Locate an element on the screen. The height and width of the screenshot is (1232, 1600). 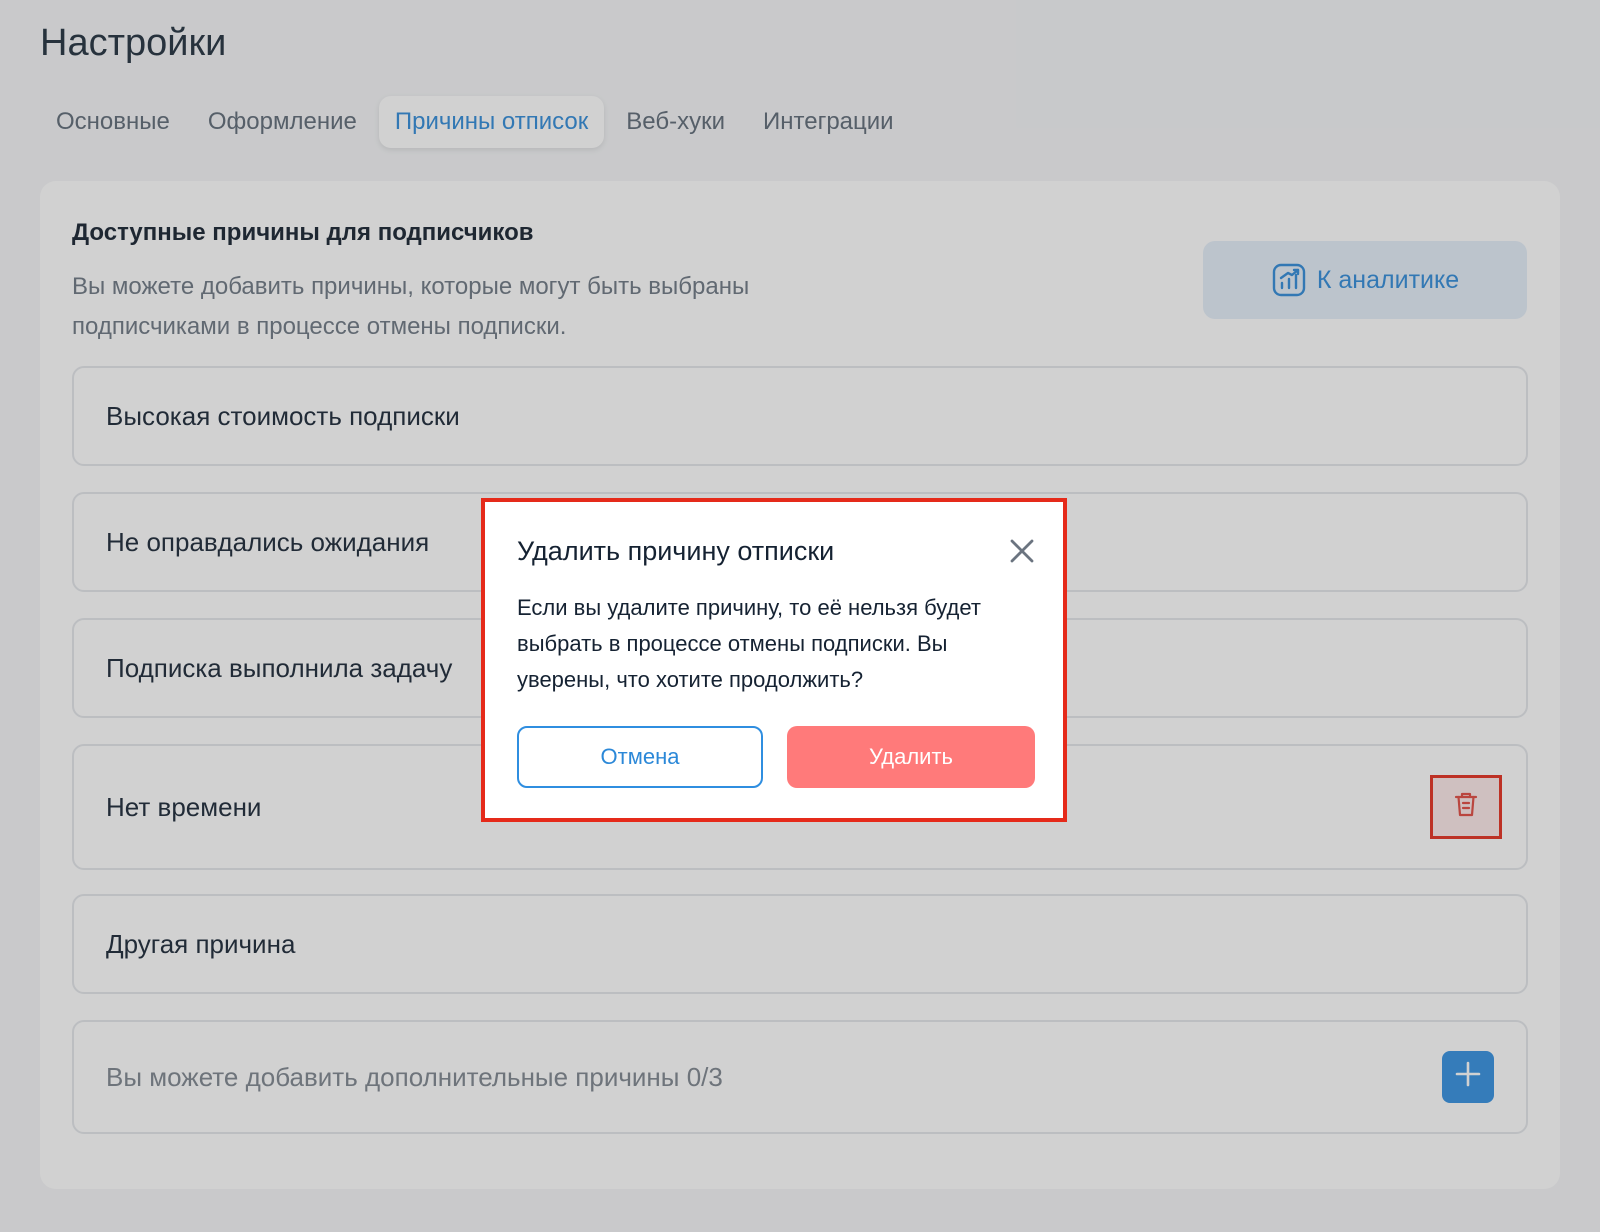
modal-title: Удалить причину отписки is located at coordinates (676, 551).